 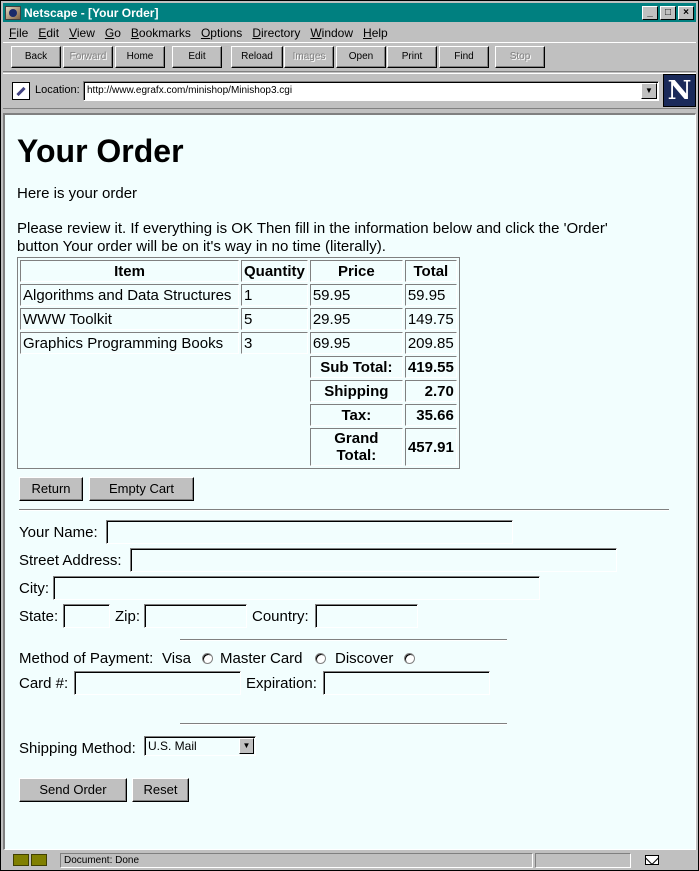 What do you see at coordinates (257, 57) in the screenshot?
I see `reload-button: Reload` at bounding box center [257, 57].